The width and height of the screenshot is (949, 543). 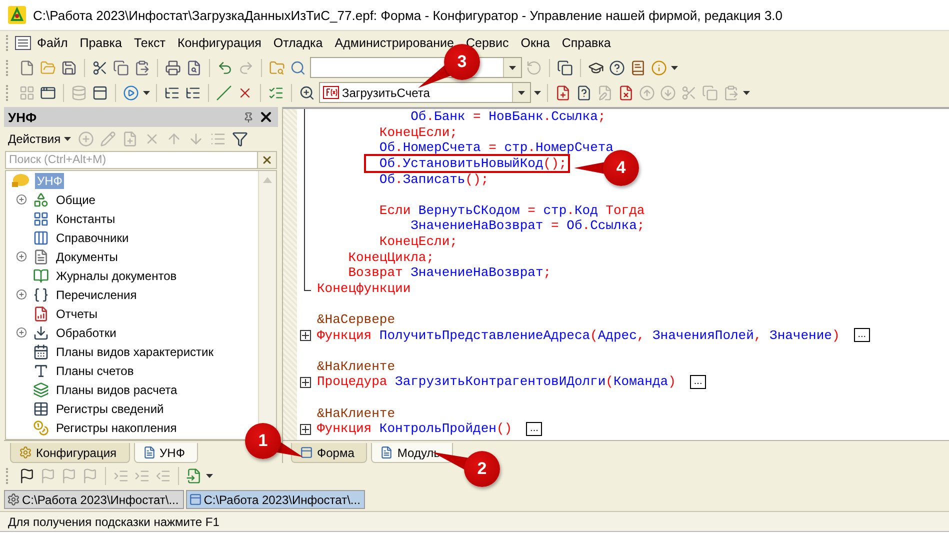 I want to click on editor-tab: Форма, so click(x=329, y=453).